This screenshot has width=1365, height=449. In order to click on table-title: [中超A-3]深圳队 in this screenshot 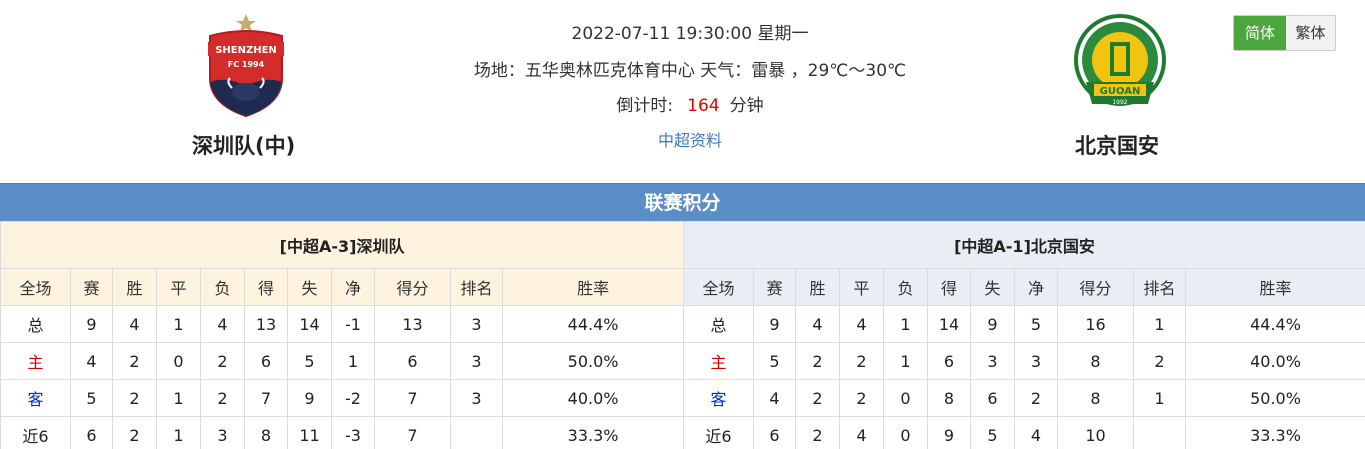, I will do `click(342, 245)`.